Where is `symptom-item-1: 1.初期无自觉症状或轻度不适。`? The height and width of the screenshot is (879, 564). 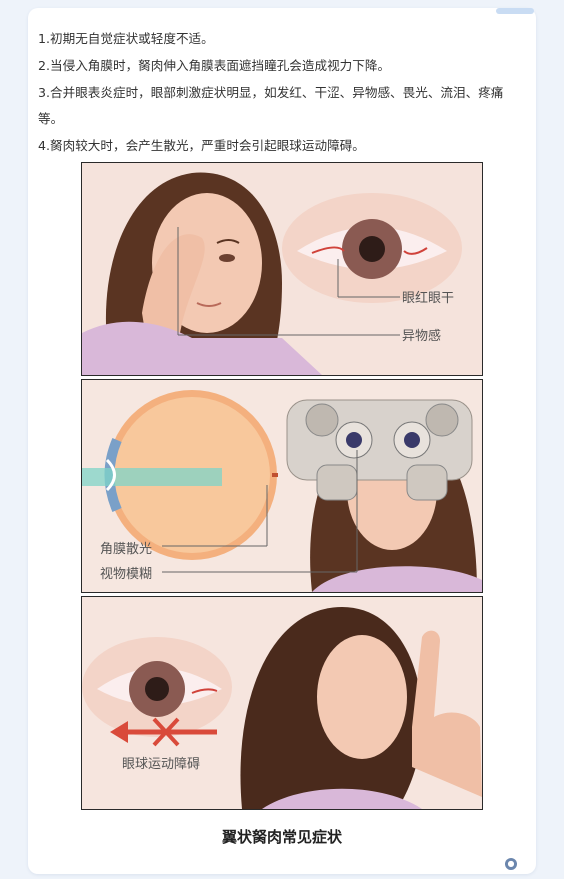
symptom-item-1: 1.初期无自觉症状或轻度不适。 is located at coordinates (126, 38).